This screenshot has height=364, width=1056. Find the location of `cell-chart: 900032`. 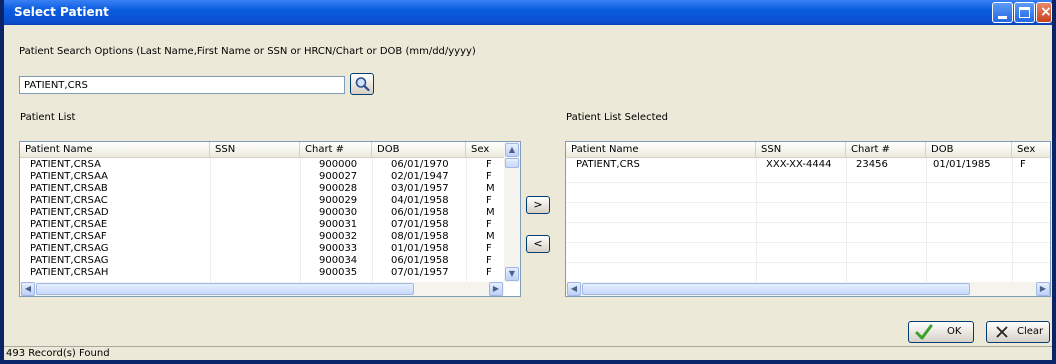

cell-chart: 900032 is located at coordinates (338, 236).